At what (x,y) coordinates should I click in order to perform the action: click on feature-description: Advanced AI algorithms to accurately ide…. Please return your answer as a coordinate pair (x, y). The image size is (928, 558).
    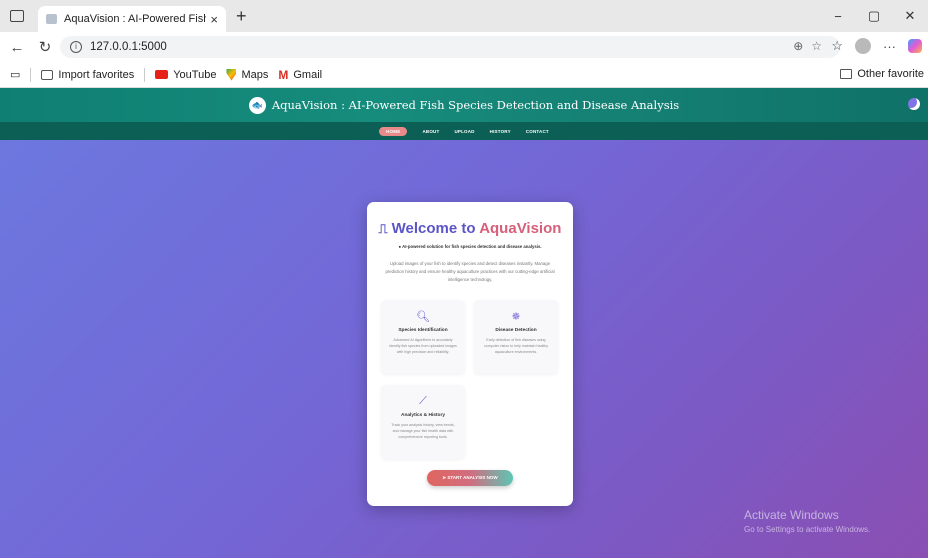
    Looking at the image, I should click on (423, 346).